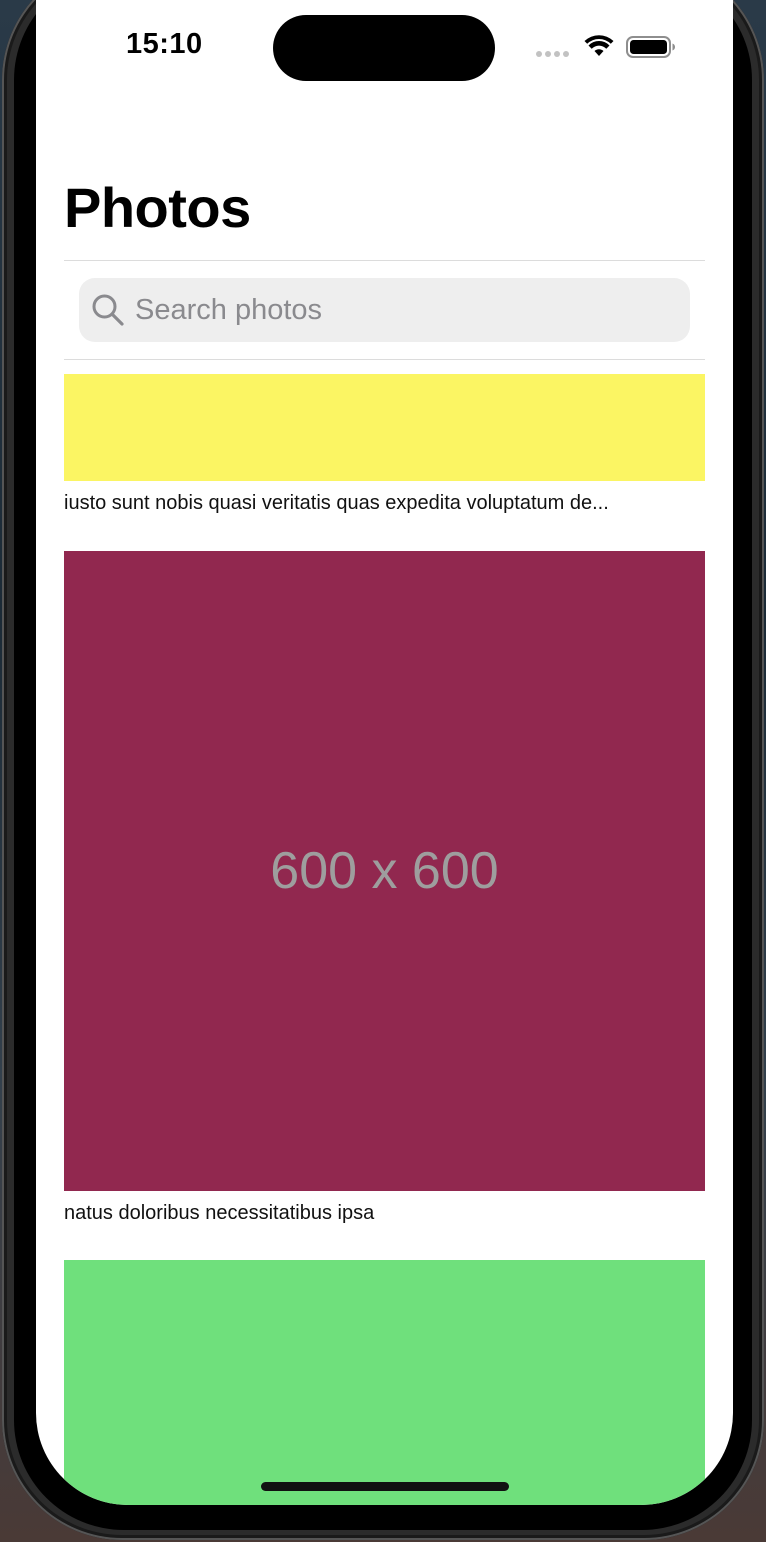  I want to click on search-icon, so click(108, 310).